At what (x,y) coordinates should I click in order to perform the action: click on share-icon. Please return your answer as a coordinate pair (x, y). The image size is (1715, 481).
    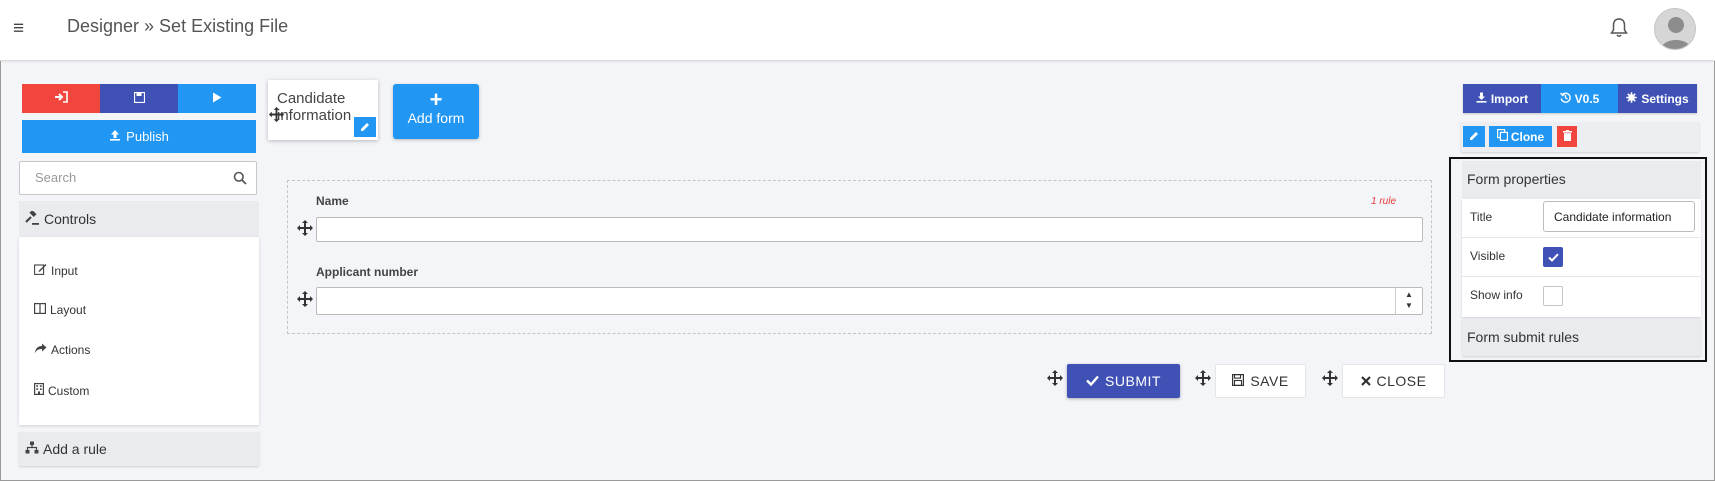
    Looking at the image, I should click on (40, 350).